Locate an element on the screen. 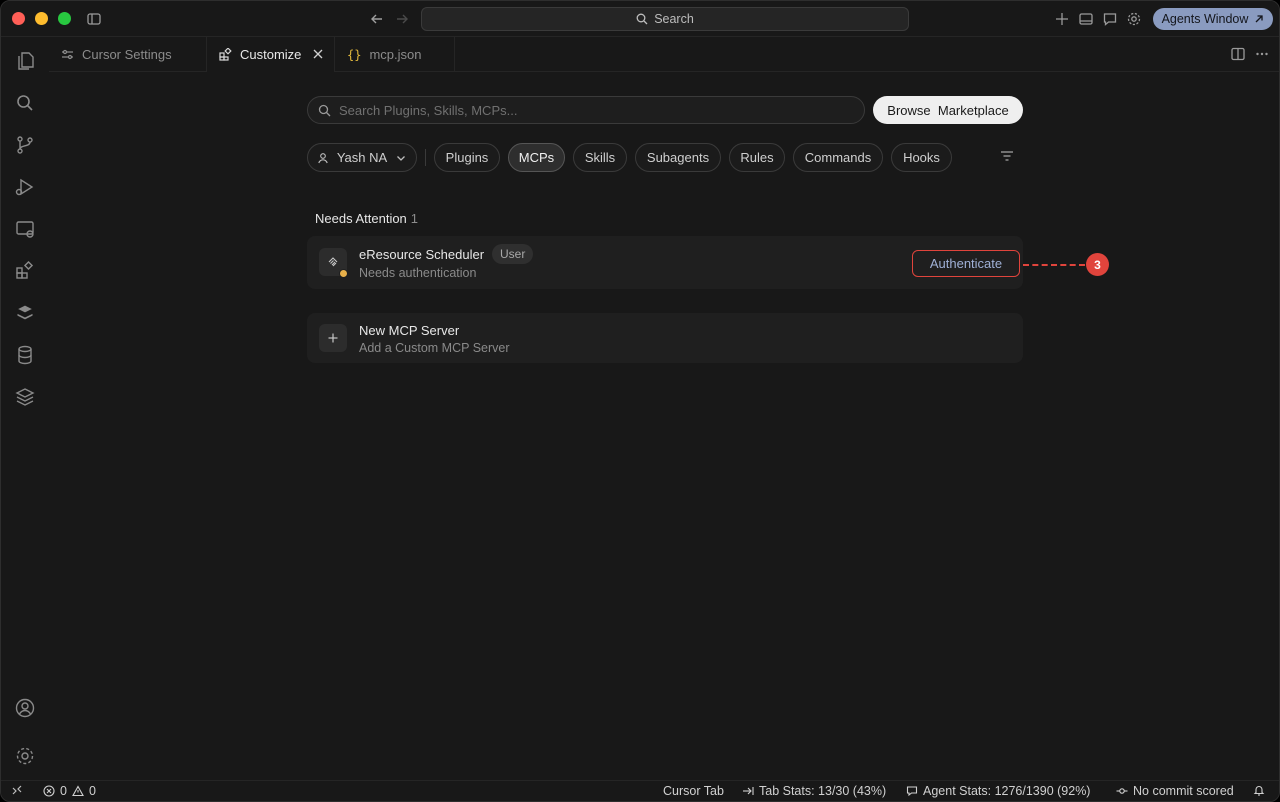 The height and width of the screenshot is (802, 1280). mcp-logo-icon is located at coordinates (333, 262).